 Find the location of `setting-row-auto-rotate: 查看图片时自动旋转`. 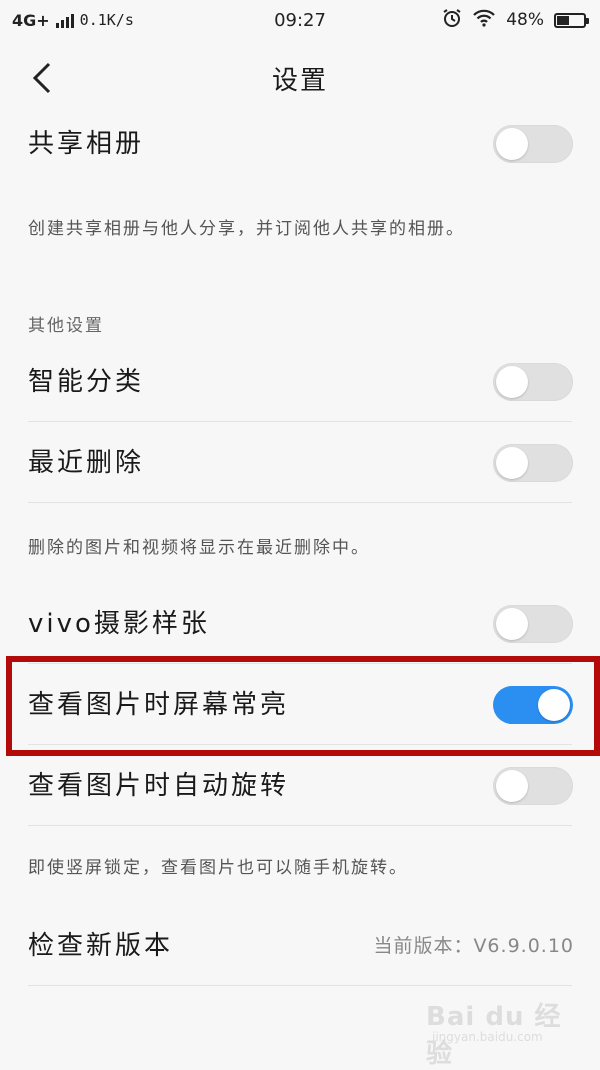

setting-row-auto-rotate: 查看图片时自动旋转 is located at coordinates (300, 786).